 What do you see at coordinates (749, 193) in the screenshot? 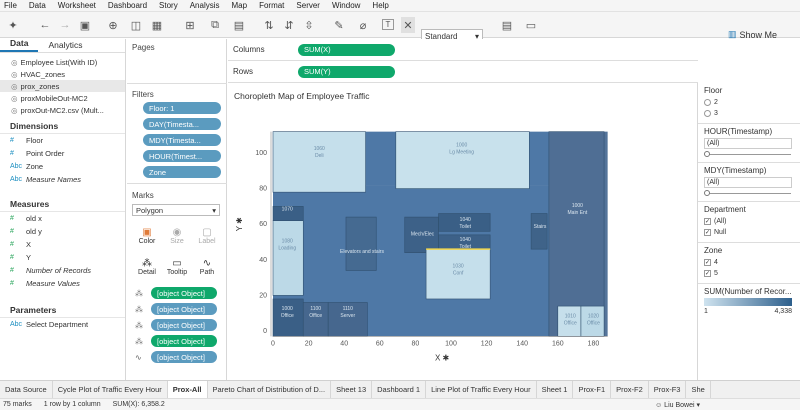
I see `mdy-slider` at bounding box center [749, 193].